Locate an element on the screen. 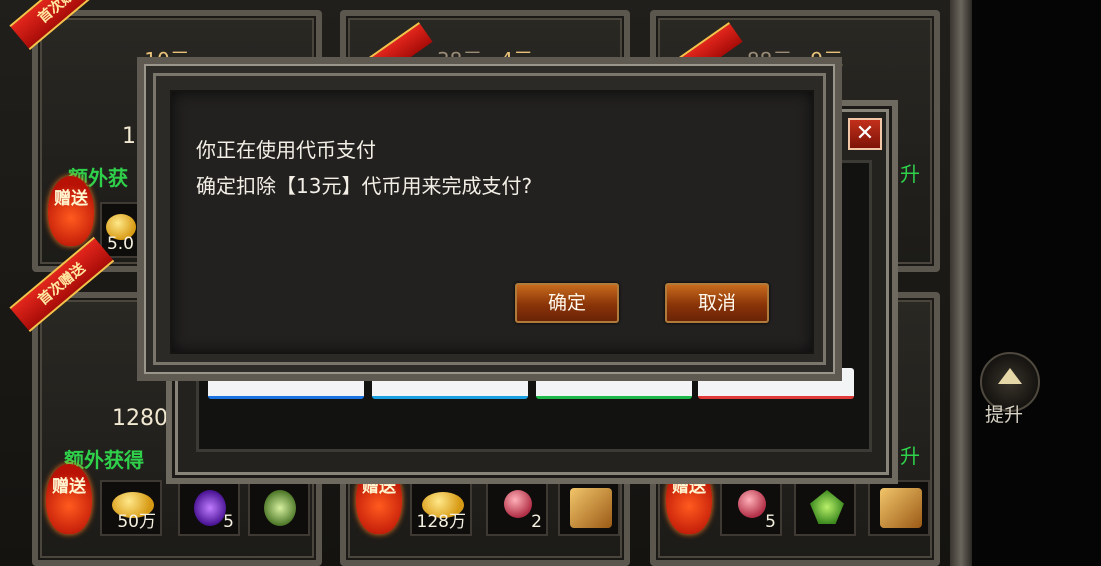 The height and width of the screenshot is (566, 1101). item-purple-gem: 5 is located at coordinates (209, 508).